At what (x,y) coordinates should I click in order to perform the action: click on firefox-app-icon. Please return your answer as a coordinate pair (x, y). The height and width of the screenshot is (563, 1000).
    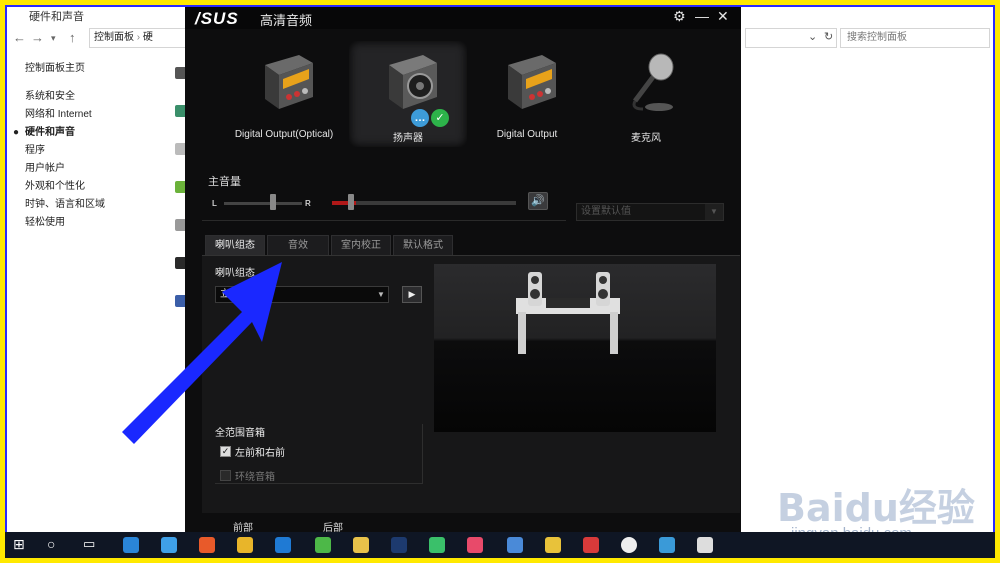
    Looking at the image, I should click on (207, 545).